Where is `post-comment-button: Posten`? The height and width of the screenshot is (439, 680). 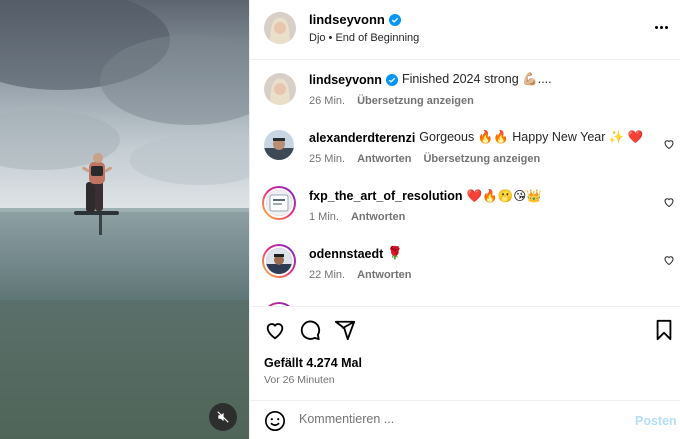 post-comment-button: Posten is located at coordinates (656, 421).